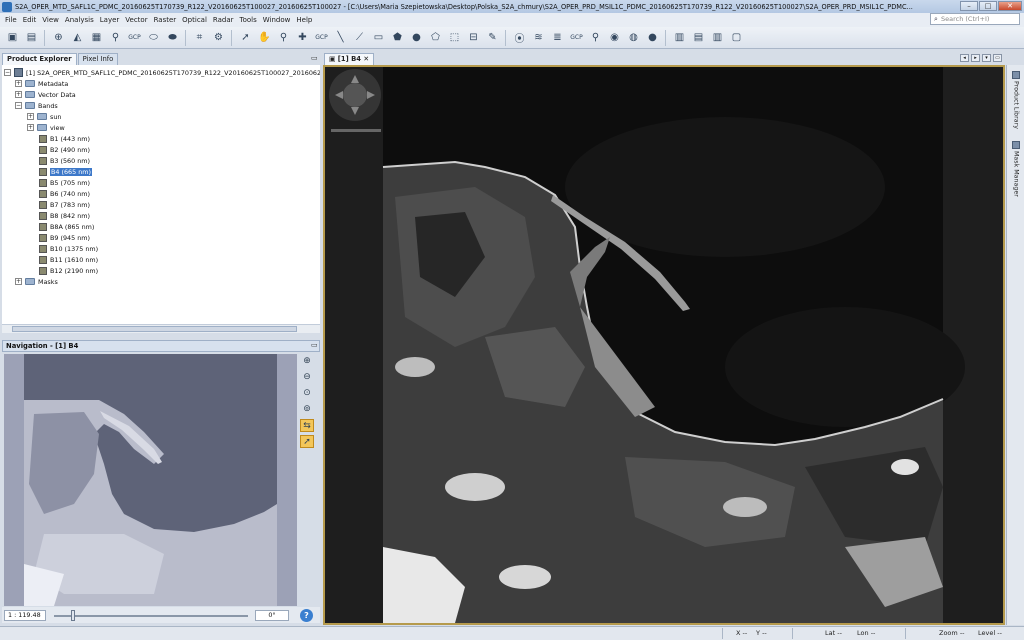 The width and height of the screenshot is (1024, 640). I want to click on zoom-actual-icon: ⊙, so click(307, 393).